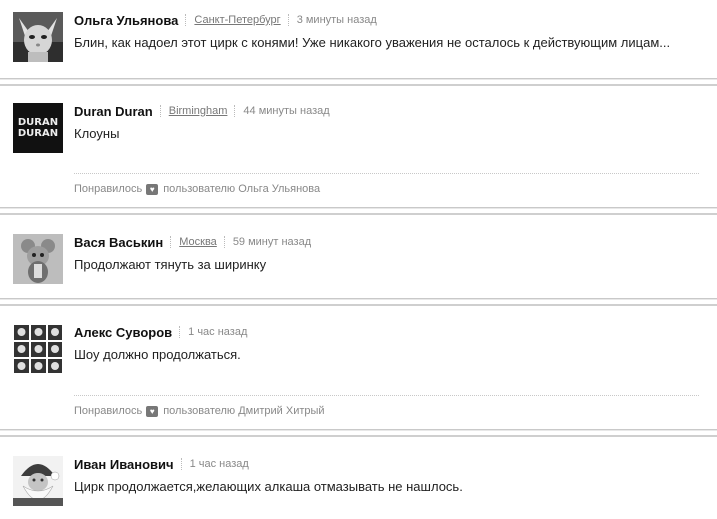 The height and width of the screenshot is (519, 717). What do you see at coordinates (286, 111) in the screenshot?
I see `comment-time: 44 минуты назад` at bounding box center [286, 111].